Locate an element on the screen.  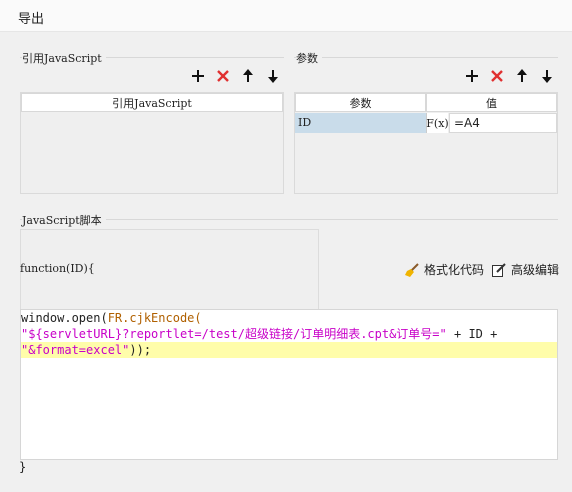
function-signature: function(ID){ is located at coordinates (57, 268).